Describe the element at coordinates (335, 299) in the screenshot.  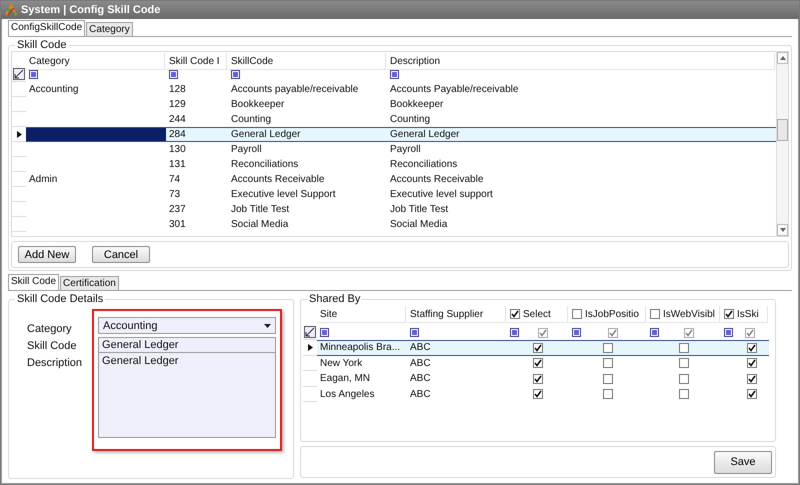
I see `group-title: Shared By` at that location.